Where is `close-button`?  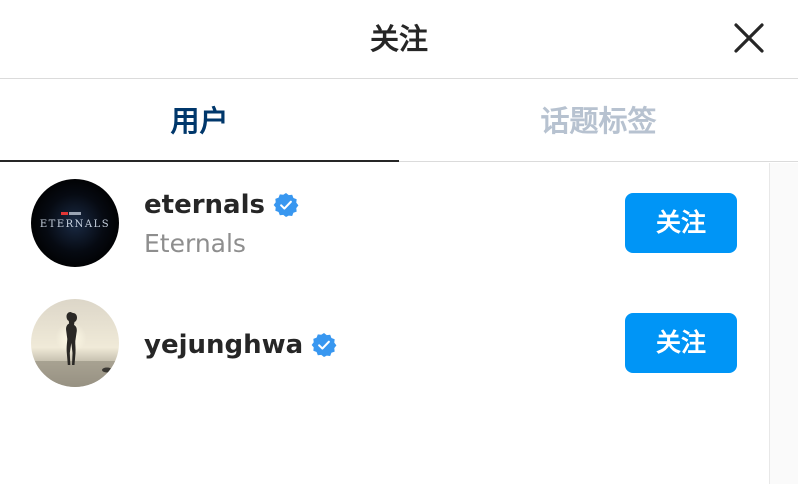 close-button is located at coordinates (748, 39).